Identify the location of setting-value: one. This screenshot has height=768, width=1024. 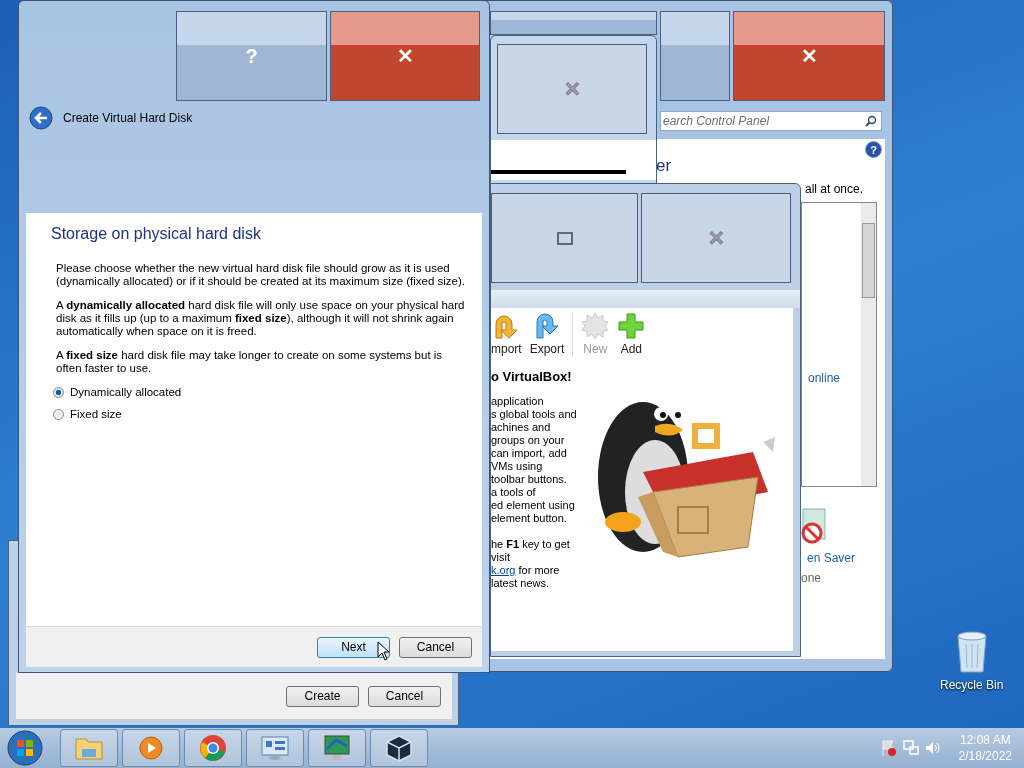
(811, 578).